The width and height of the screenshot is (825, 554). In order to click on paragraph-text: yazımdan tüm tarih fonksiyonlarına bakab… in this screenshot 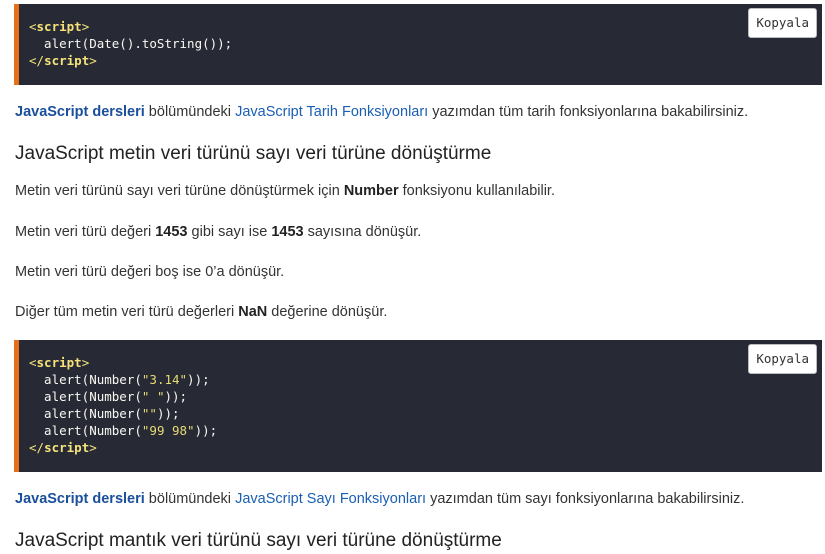, I will do `click(588, 112)`.